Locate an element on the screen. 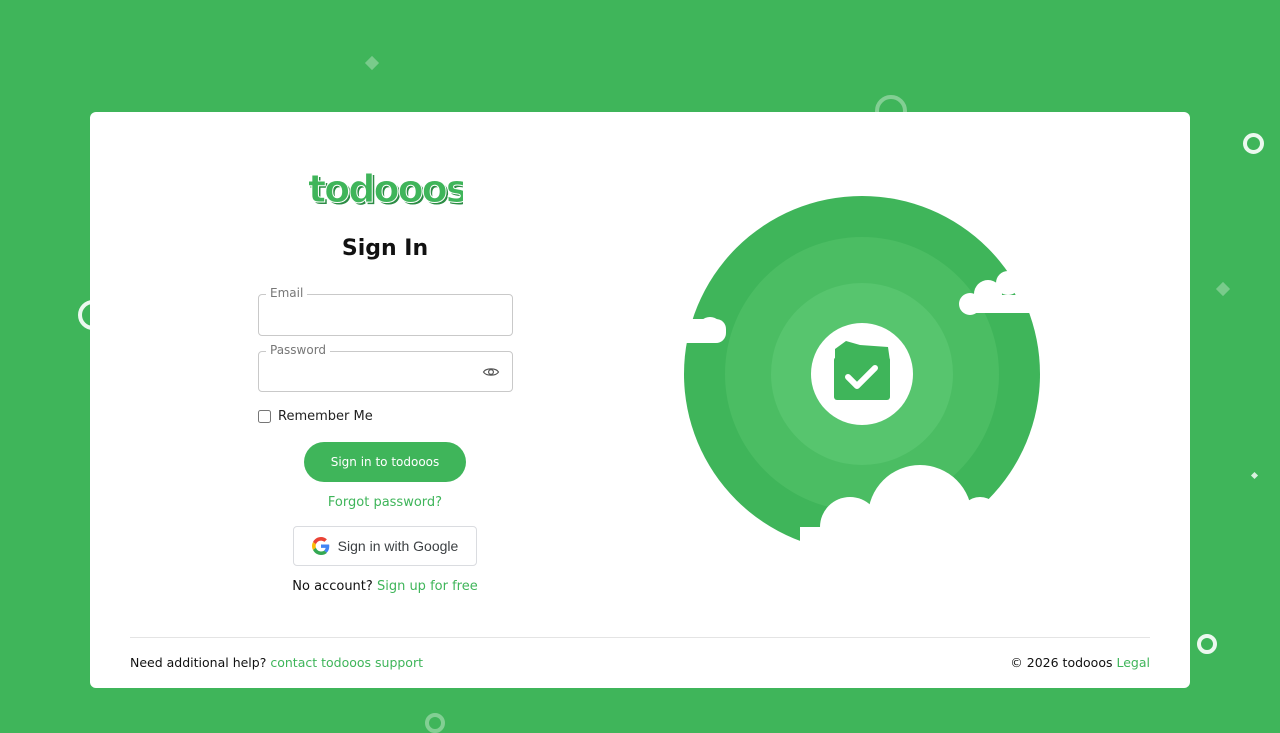 The image size is (1280, 733). google-signin-label: Sign in with Google is located at coordinates (398, 546).